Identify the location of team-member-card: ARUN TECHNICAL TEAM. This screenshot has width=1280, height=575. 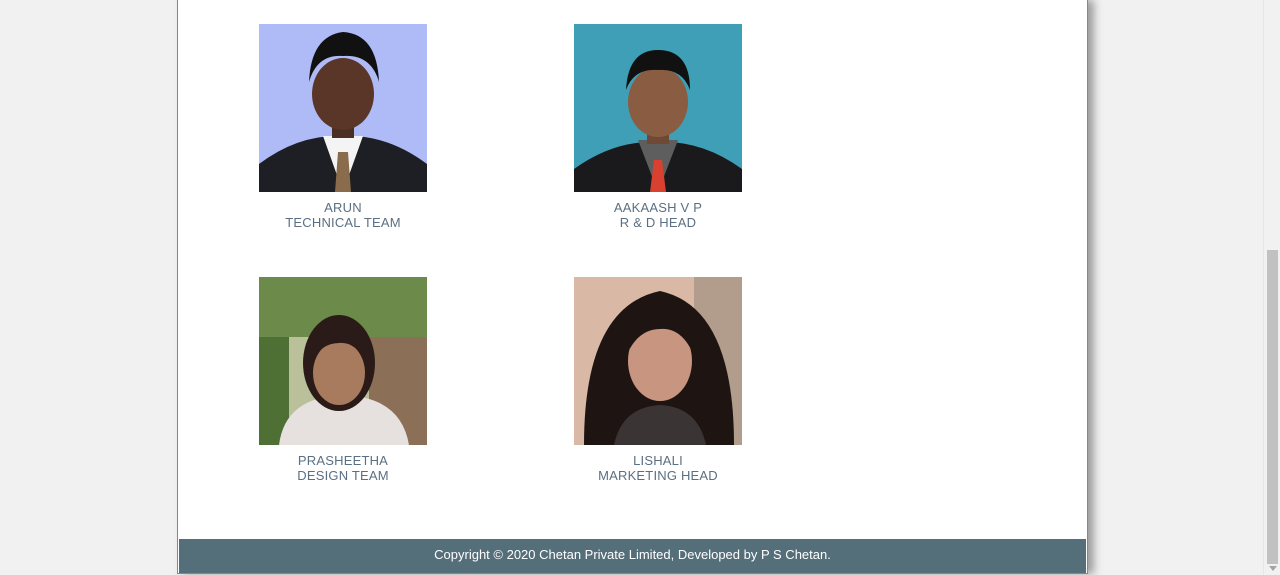
(343, 127).